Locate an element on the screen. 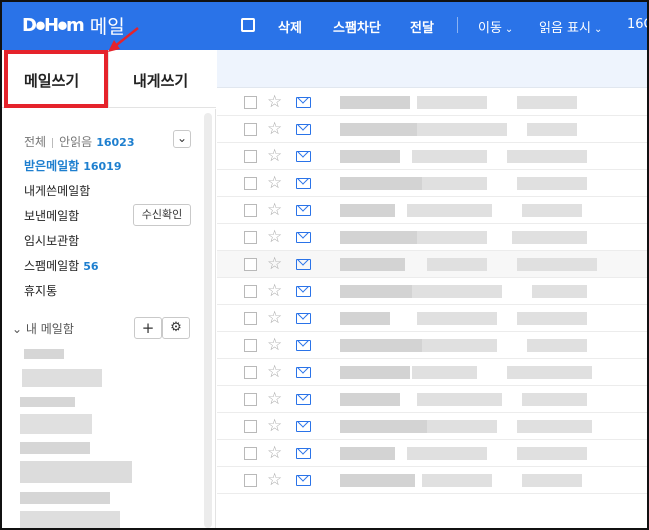 The image size is (649, 530). unread-label: 안읽음 is located at coordinates (75, 142).